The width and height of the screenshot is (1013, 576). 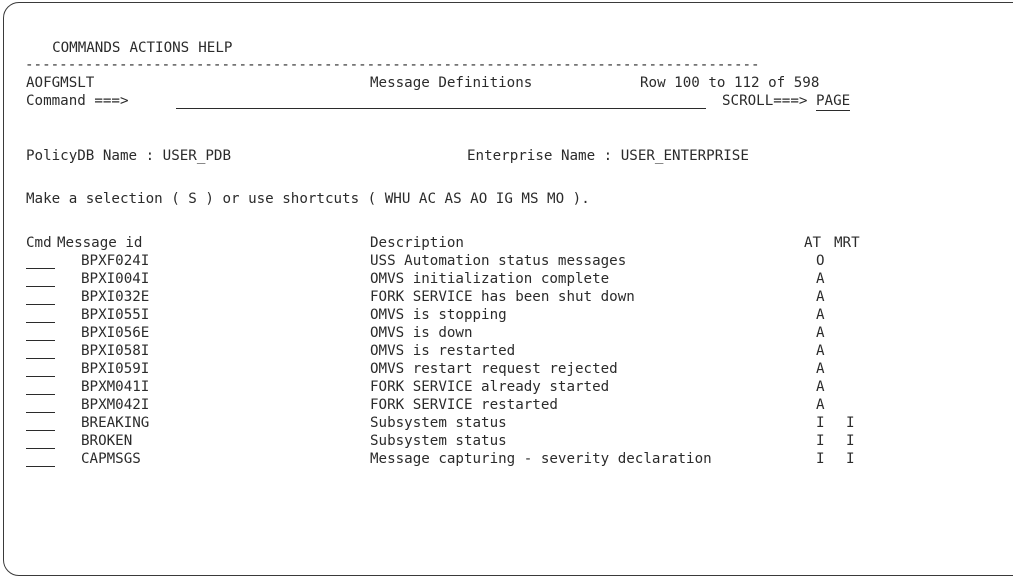 What do you see at coordinates (115, 333) in the screenshot?
I see `message-id: BPXI056E` at bounding box center [115, 333].